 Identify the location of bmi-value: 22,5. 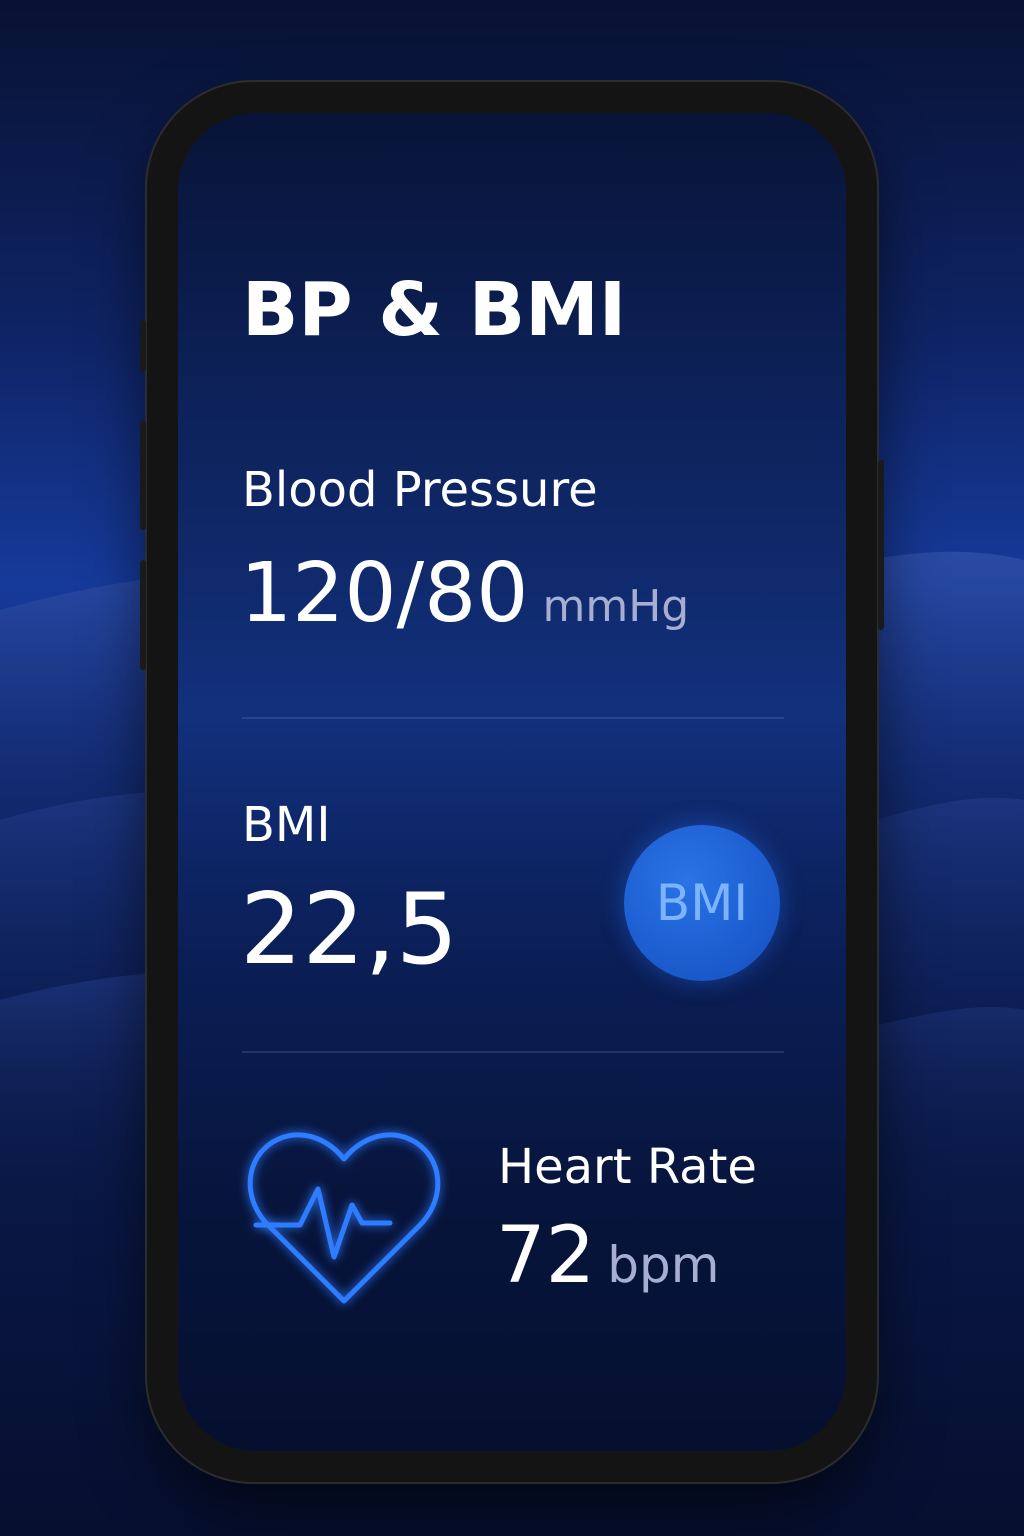
(349, 930).